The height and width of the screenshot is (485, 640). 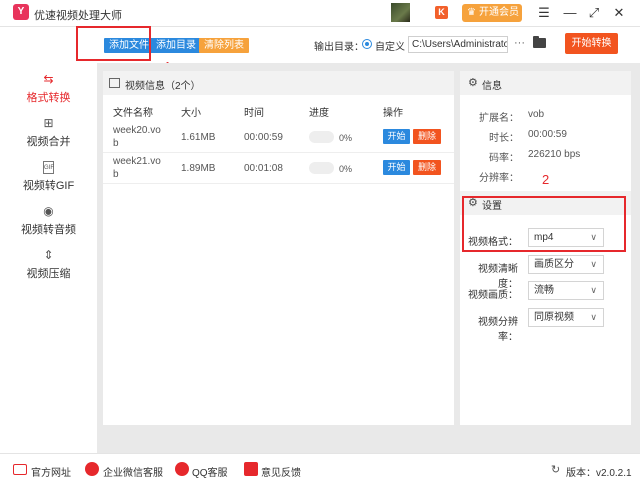 I want to click on file-duration: 00:00:59, so click(x=263, y=137).